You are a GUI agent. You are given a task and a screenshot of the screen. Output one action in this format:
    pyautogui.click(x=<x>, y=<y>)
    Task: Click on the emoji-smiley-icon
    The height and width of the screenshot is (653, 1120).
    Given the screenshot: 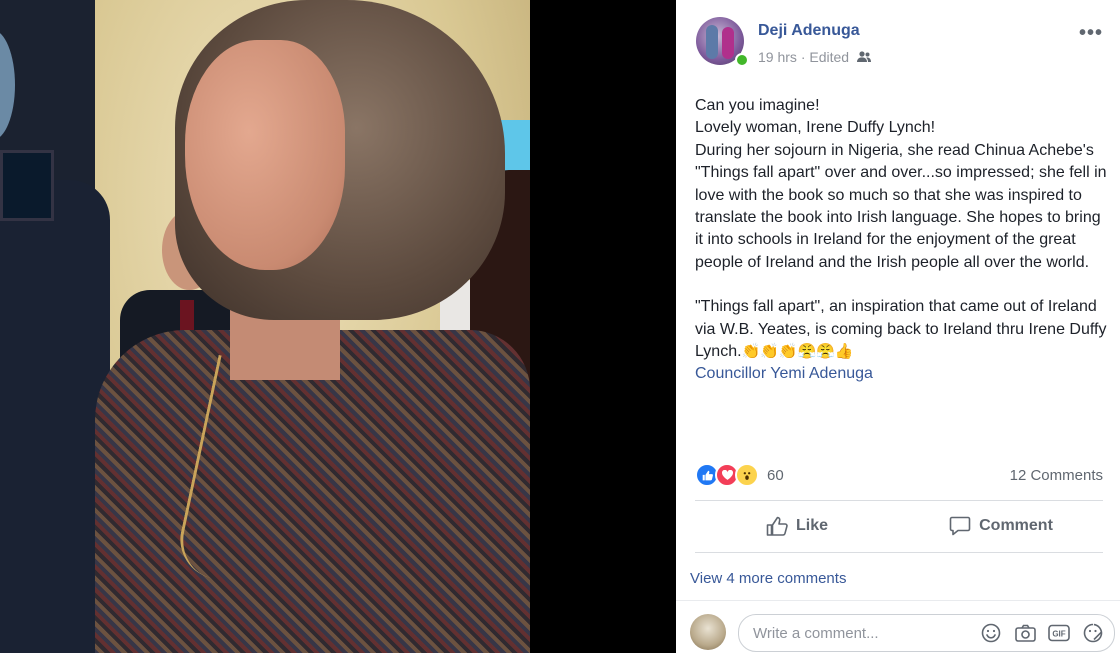 What is the action you would take?
    pyautogui.click(x=991, y=633)
    